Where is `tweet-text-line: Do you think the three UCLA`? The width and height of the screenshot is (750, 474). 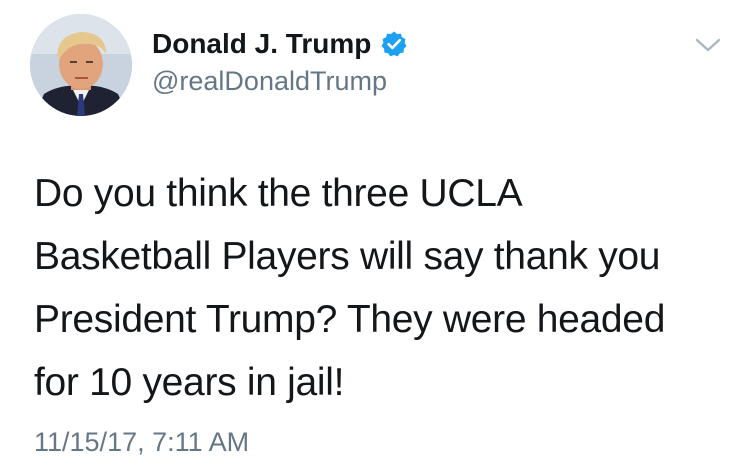 tweet-text-line: Do you think the three UCLA is located at coordinates (278, 193).